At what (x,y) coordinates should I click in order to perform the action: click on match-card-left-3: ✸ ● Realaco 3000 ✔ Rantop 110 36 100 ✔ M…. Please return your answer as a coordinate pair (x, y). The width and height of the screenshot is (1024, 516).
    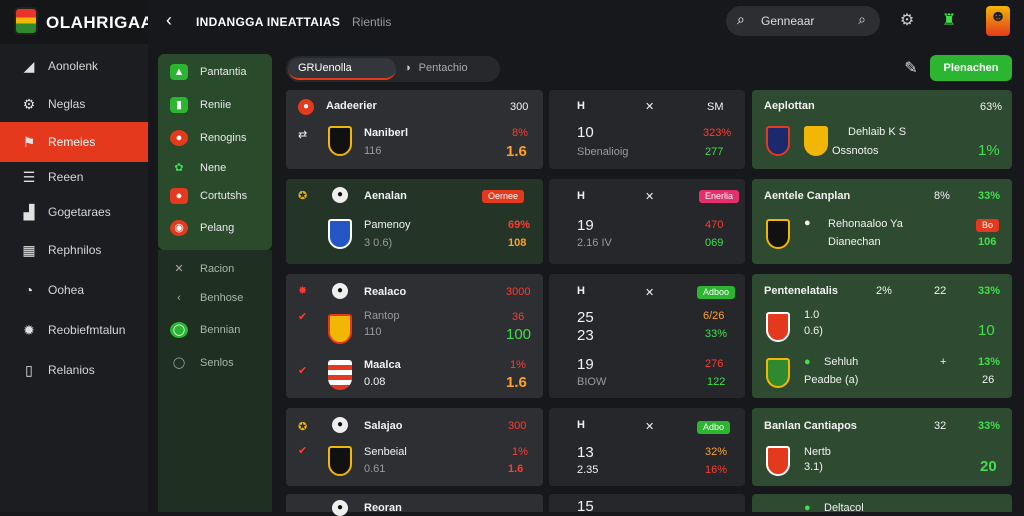
    Looking at the image, I should click on (414, 336).